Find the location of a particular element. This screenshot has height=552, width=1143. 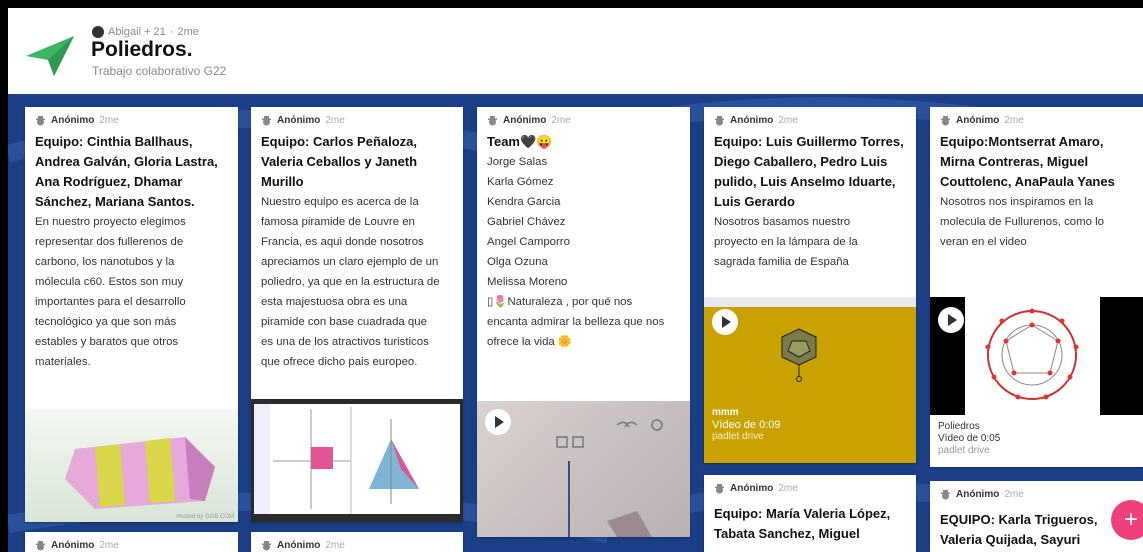

avatar is located at coordinates (98, 32).